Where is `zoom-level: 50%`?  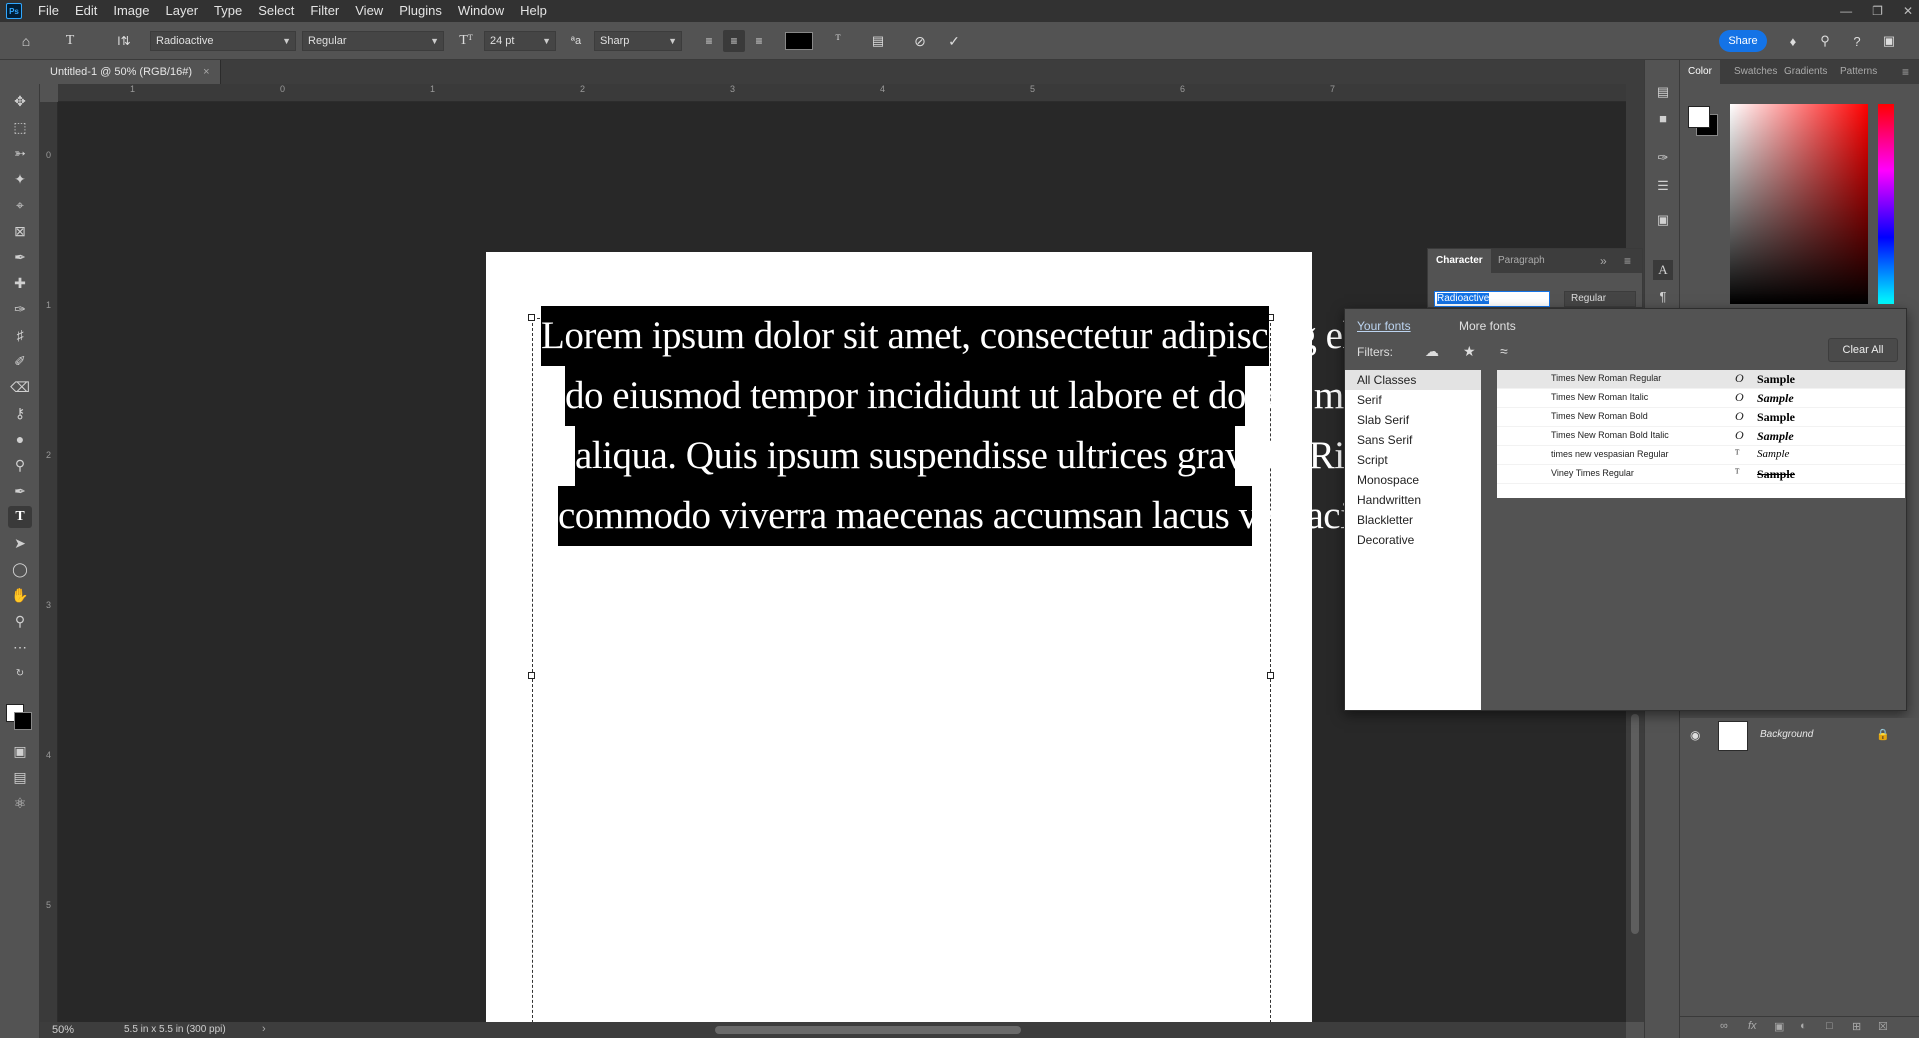 zoom-level: 50% is located at coordinates (63, 1030).